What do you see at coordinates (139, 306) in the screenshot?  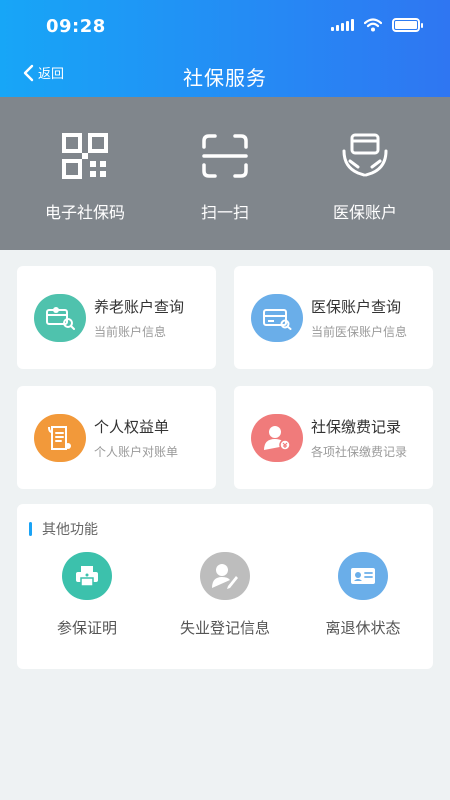 I see `service-title: 养老账户查询` at bounding box center [139, 306].